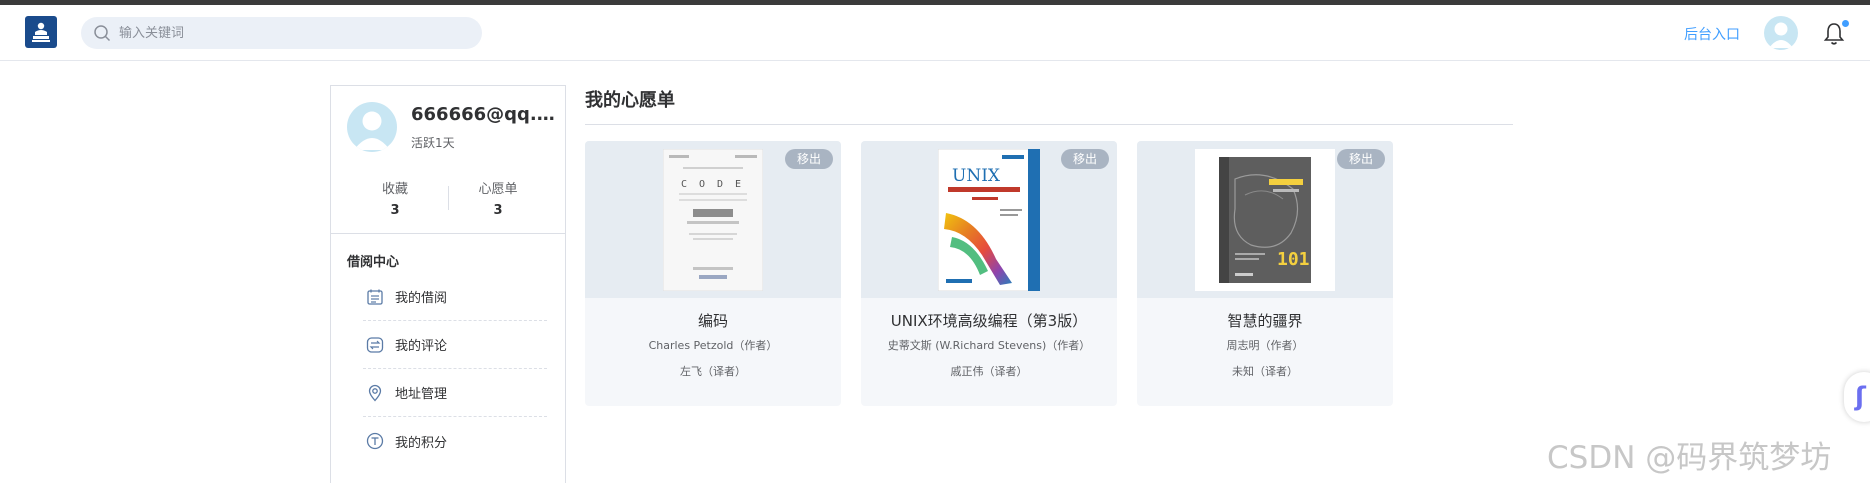  Describe the element at coordinates (1293, 259) in the screenshot. I see `svg-text: 101` at that location.